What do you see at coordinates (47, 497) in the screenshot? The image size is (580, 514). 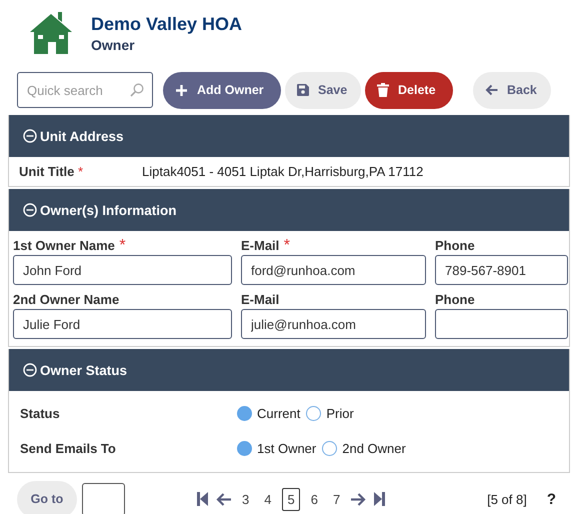 I see `go-to-button: Go to` at bounding box center [47, 497].